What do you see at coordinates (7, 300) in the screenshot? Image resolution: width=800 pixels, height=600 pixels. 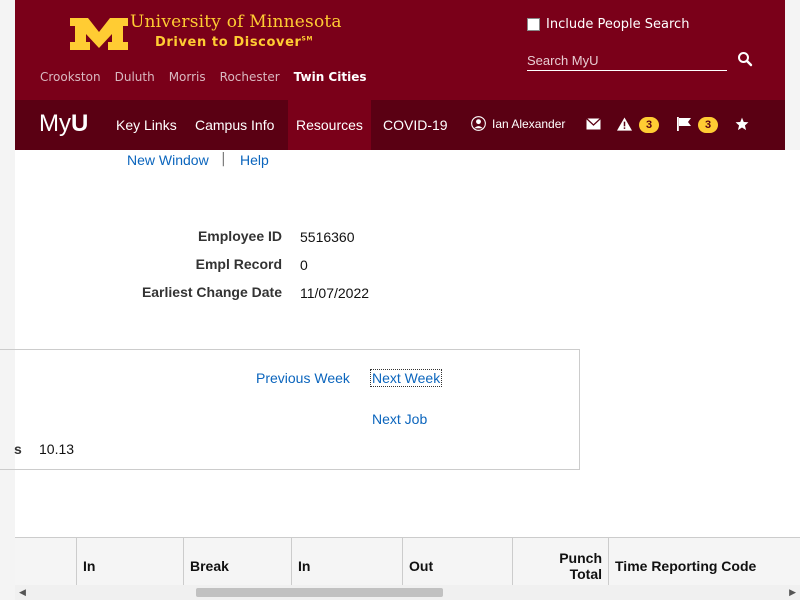 I see `left-gutter` at bounding box center [7, 300].